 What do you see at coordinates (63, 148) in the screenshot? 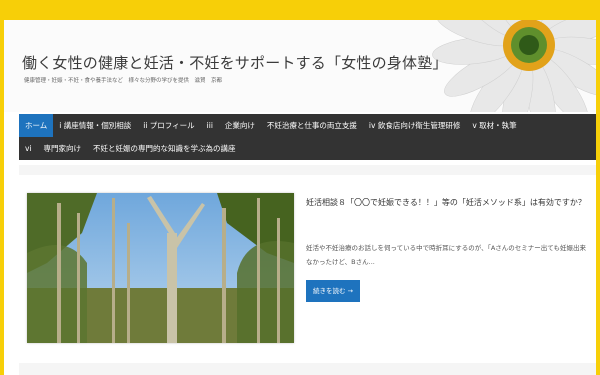
I see `nav-item-professionals: 専門家向け` at bounding box center [63, 148].